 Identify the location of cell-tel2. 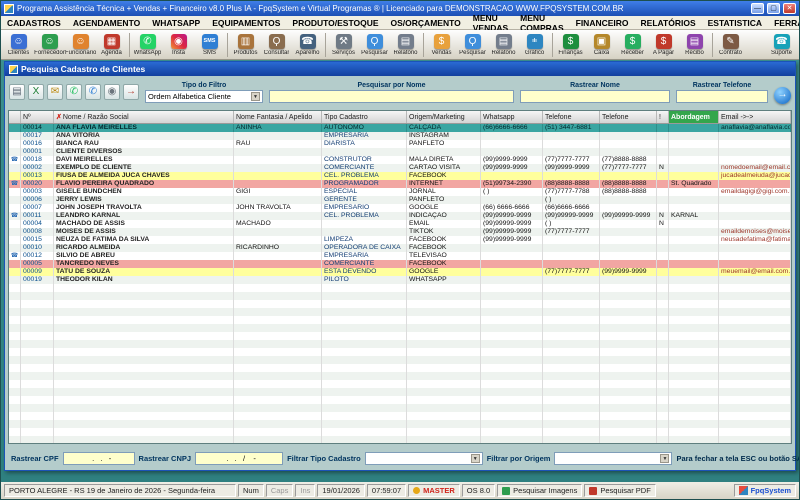
(628, 360).